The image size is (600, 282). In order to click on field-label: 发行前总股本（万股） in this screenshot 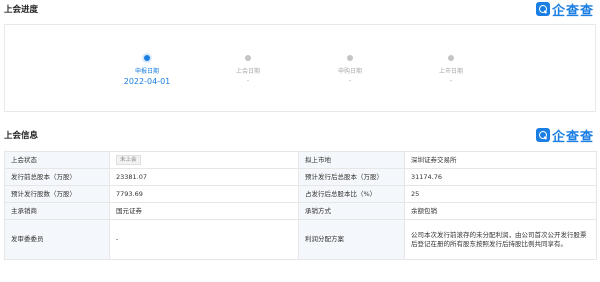, I will do `click(57, 177)`.